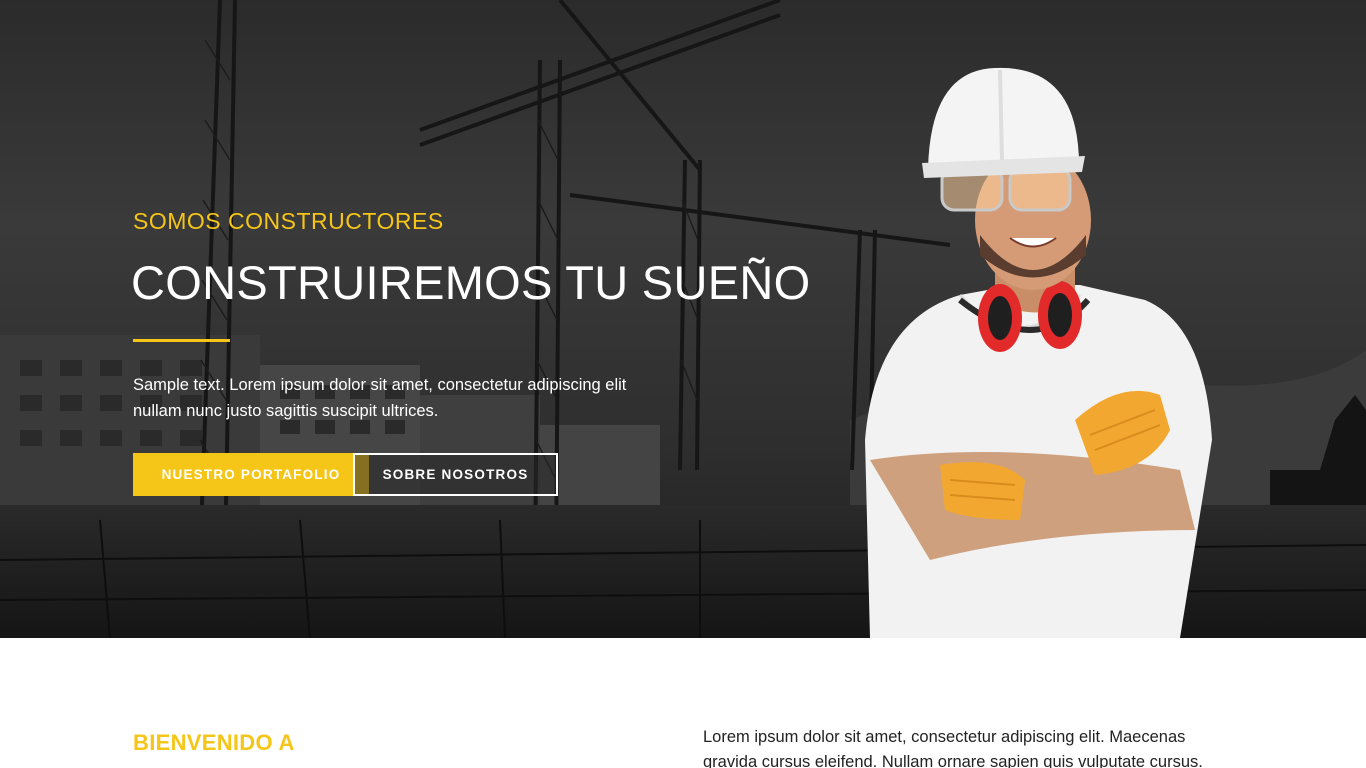  Describe the element at coordinates (455, 474) in the screenshot. I see `about-us-button: SOBRE NOSOTROS` at that location.